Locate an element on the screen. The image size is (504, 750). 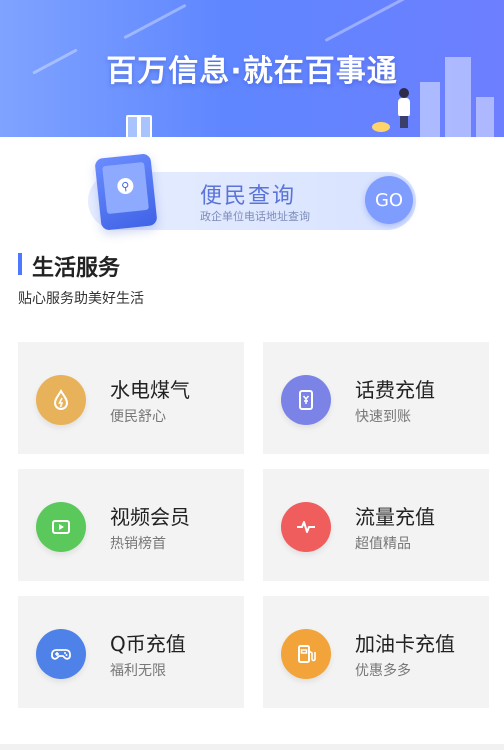
service-subtitle: 超值精品 is located at coordinates (383, 544).